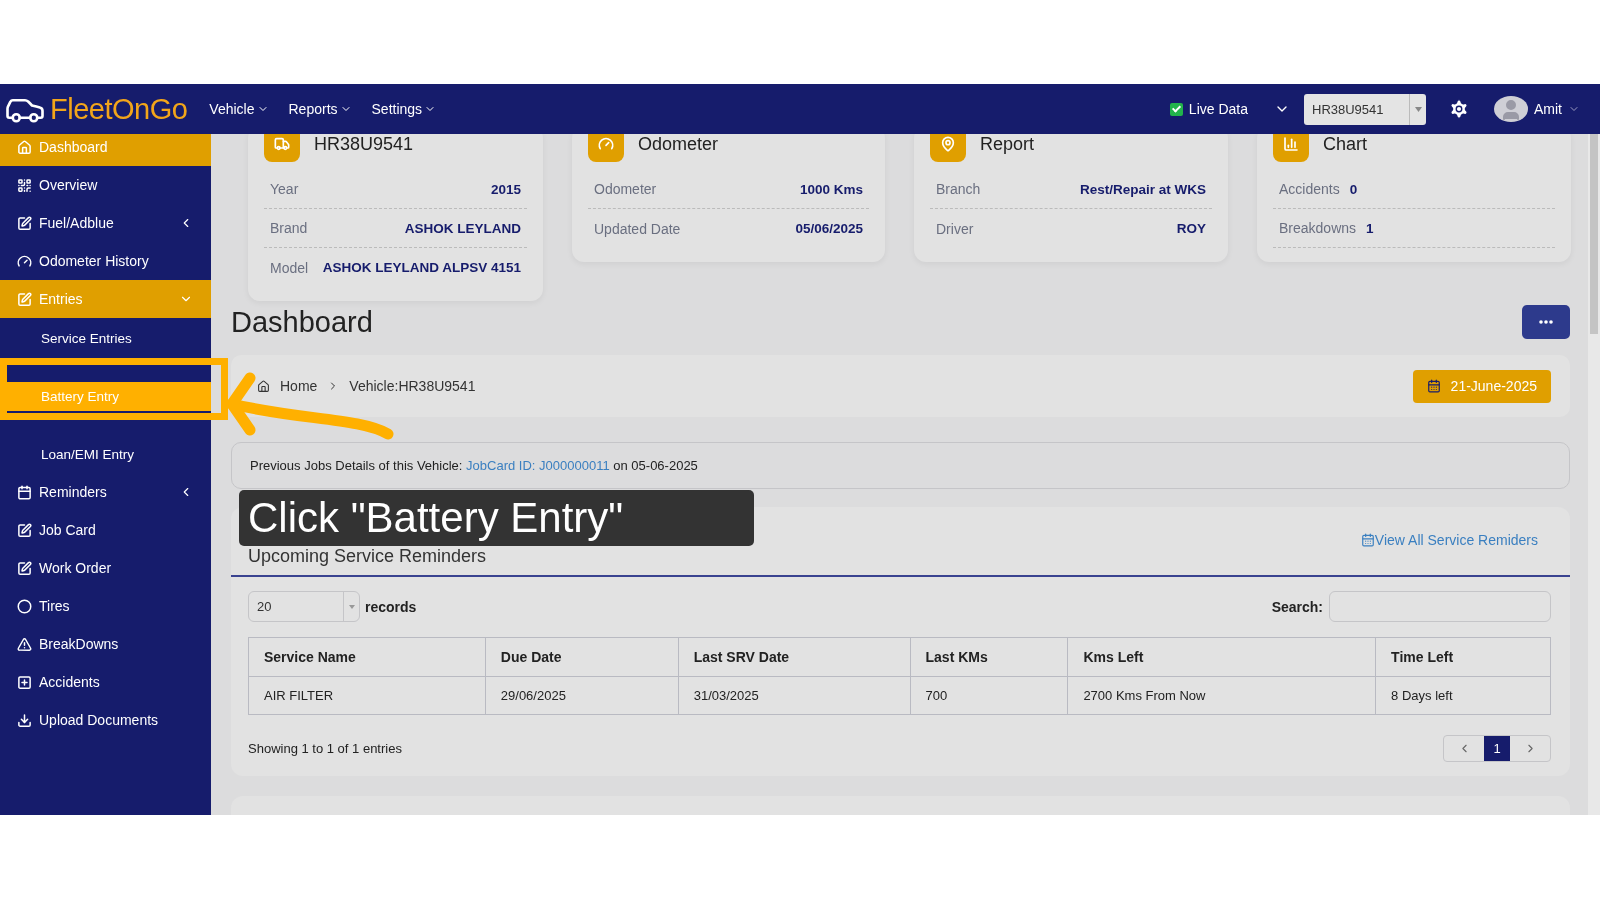 This screenshot has height=900, width=1600. Describe the element at coordinates (24, 682) in the screenshot. I see `plus-icon` at that location.